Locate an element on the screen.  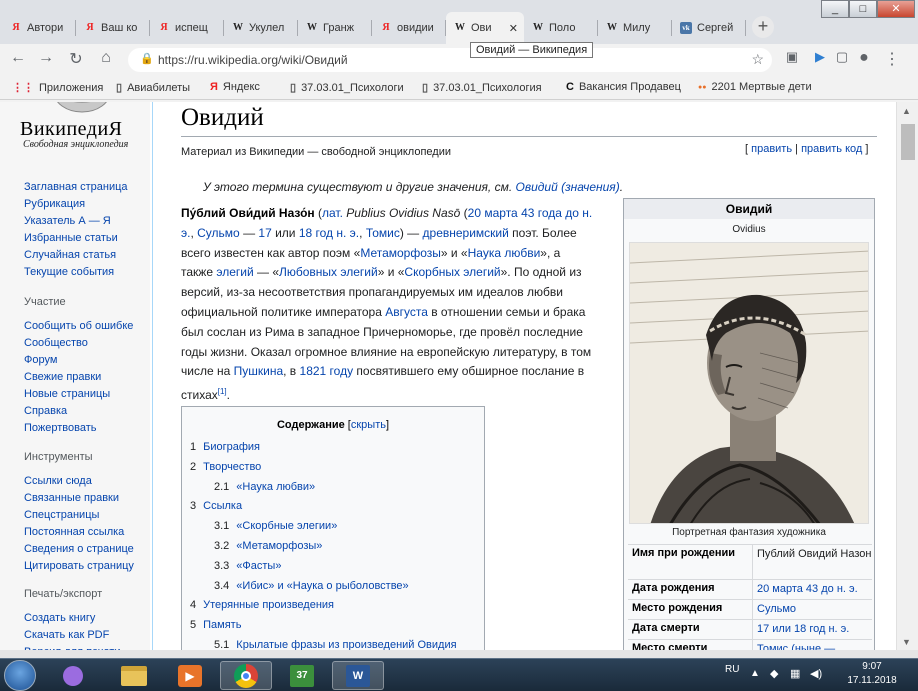
bookmark-3: Я Яндекс is located at coordinates (235, 87).